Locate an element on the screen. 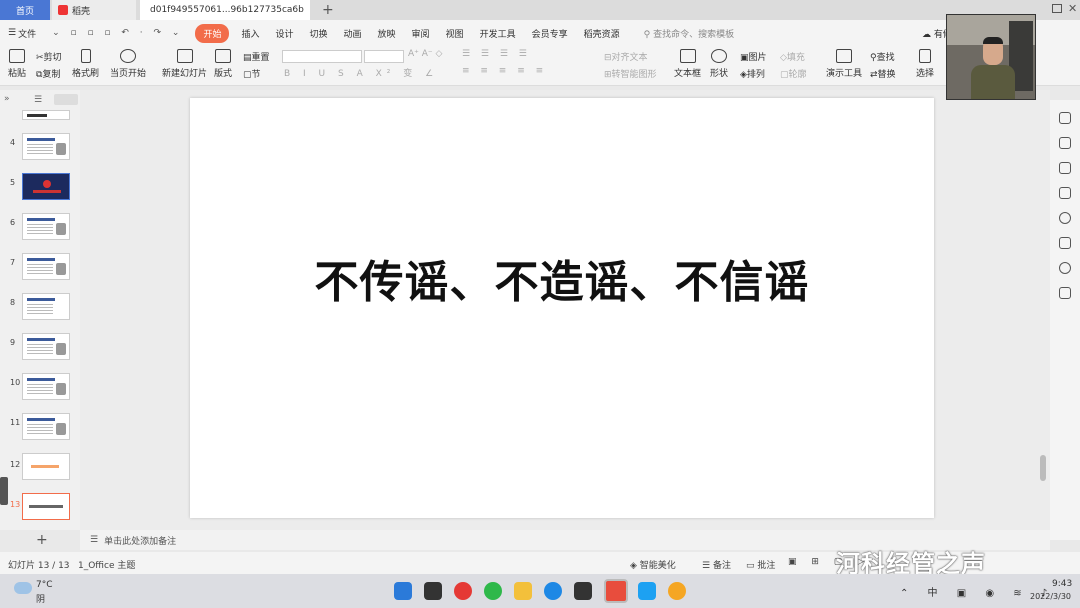 Image resolution: width=1080 pixels, height=608 pixels. new-tab-button: + is located at coordinates (325, 10).